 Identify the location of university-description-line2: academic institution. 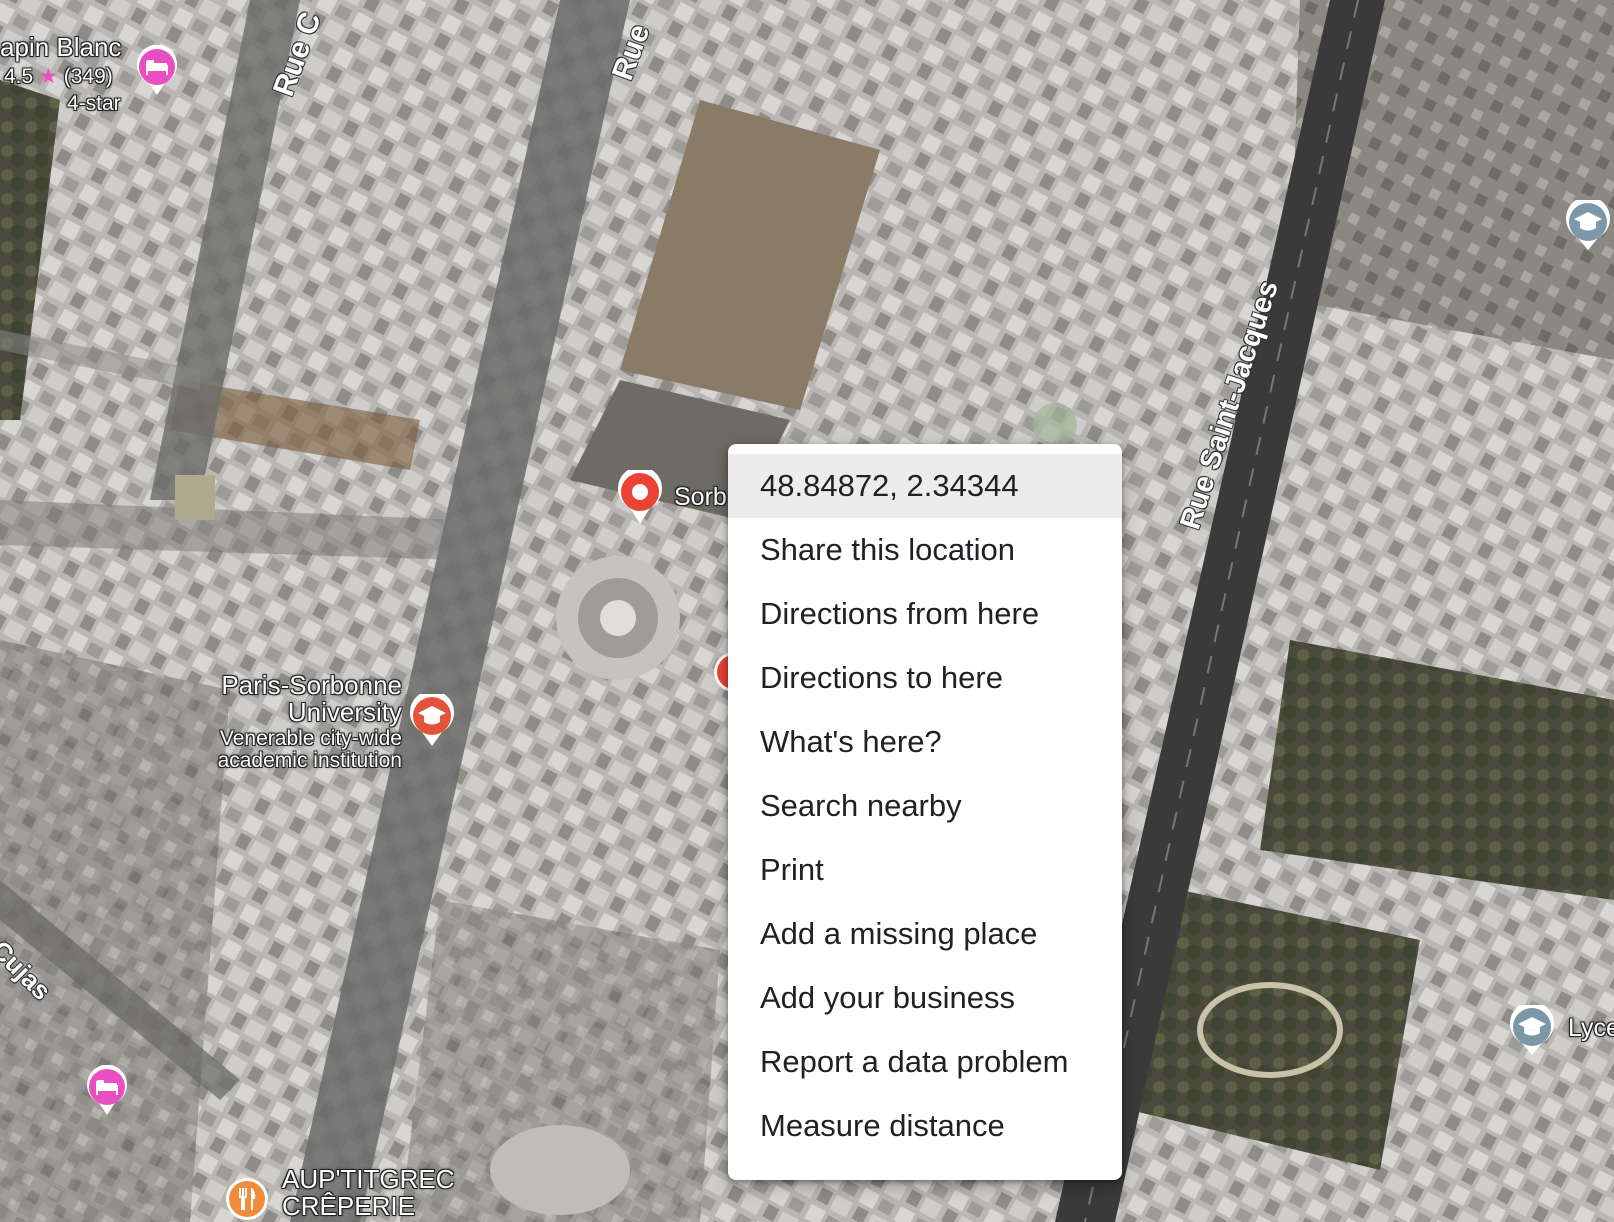
(309, 761).